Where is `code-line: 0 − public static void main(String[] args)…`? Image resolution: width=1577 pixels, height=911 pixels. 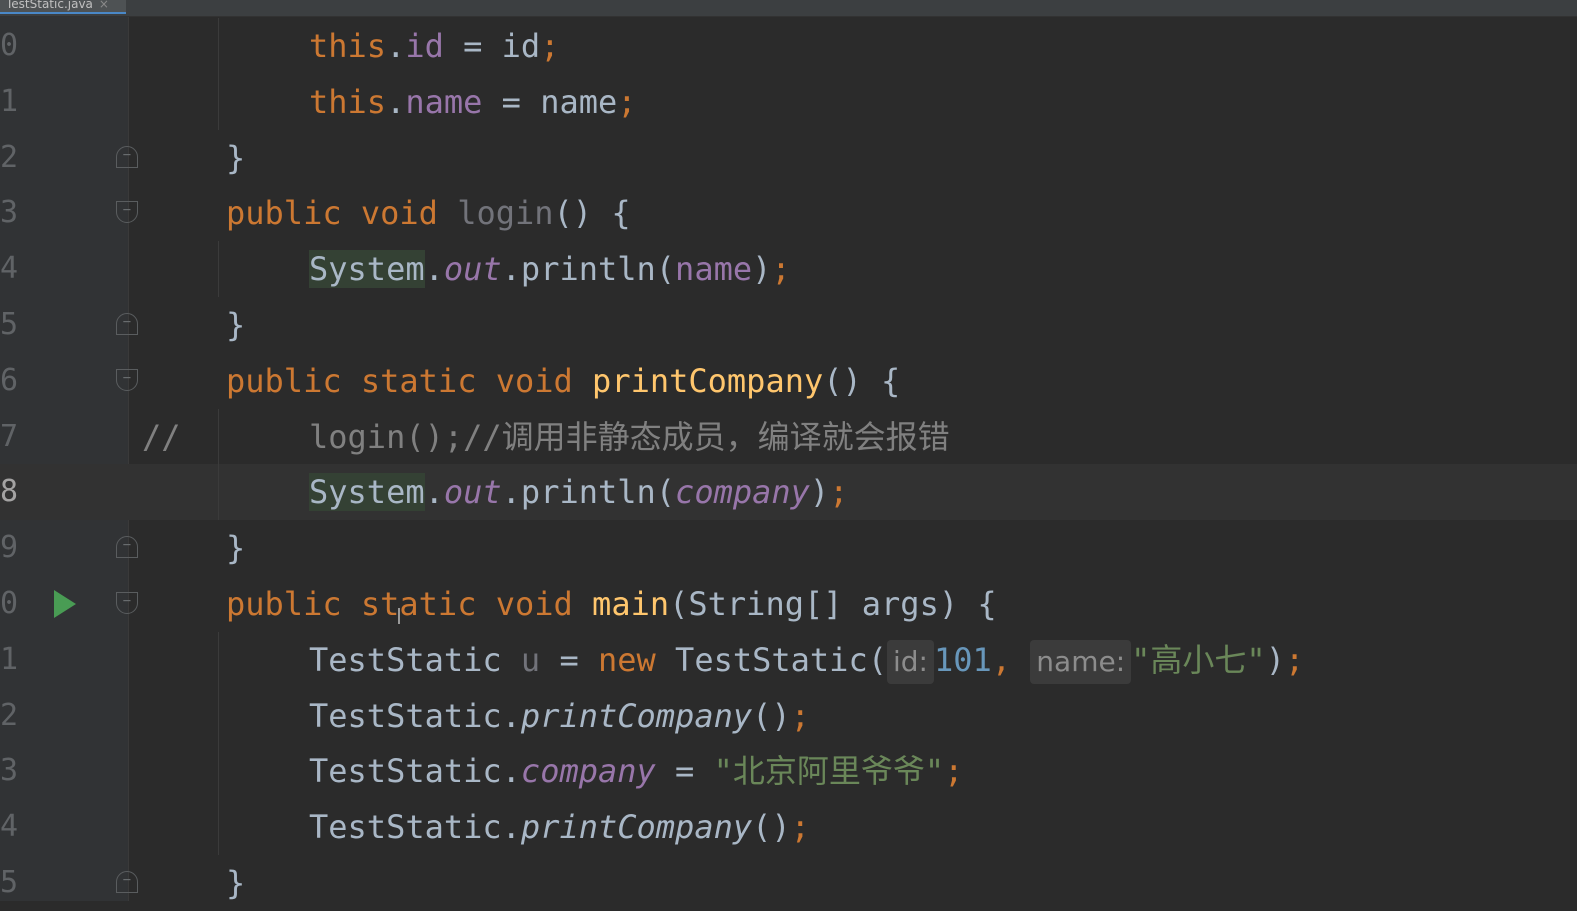 code-line: 0 − public static void main(String[] args)… is located at coordinates (788, 604).